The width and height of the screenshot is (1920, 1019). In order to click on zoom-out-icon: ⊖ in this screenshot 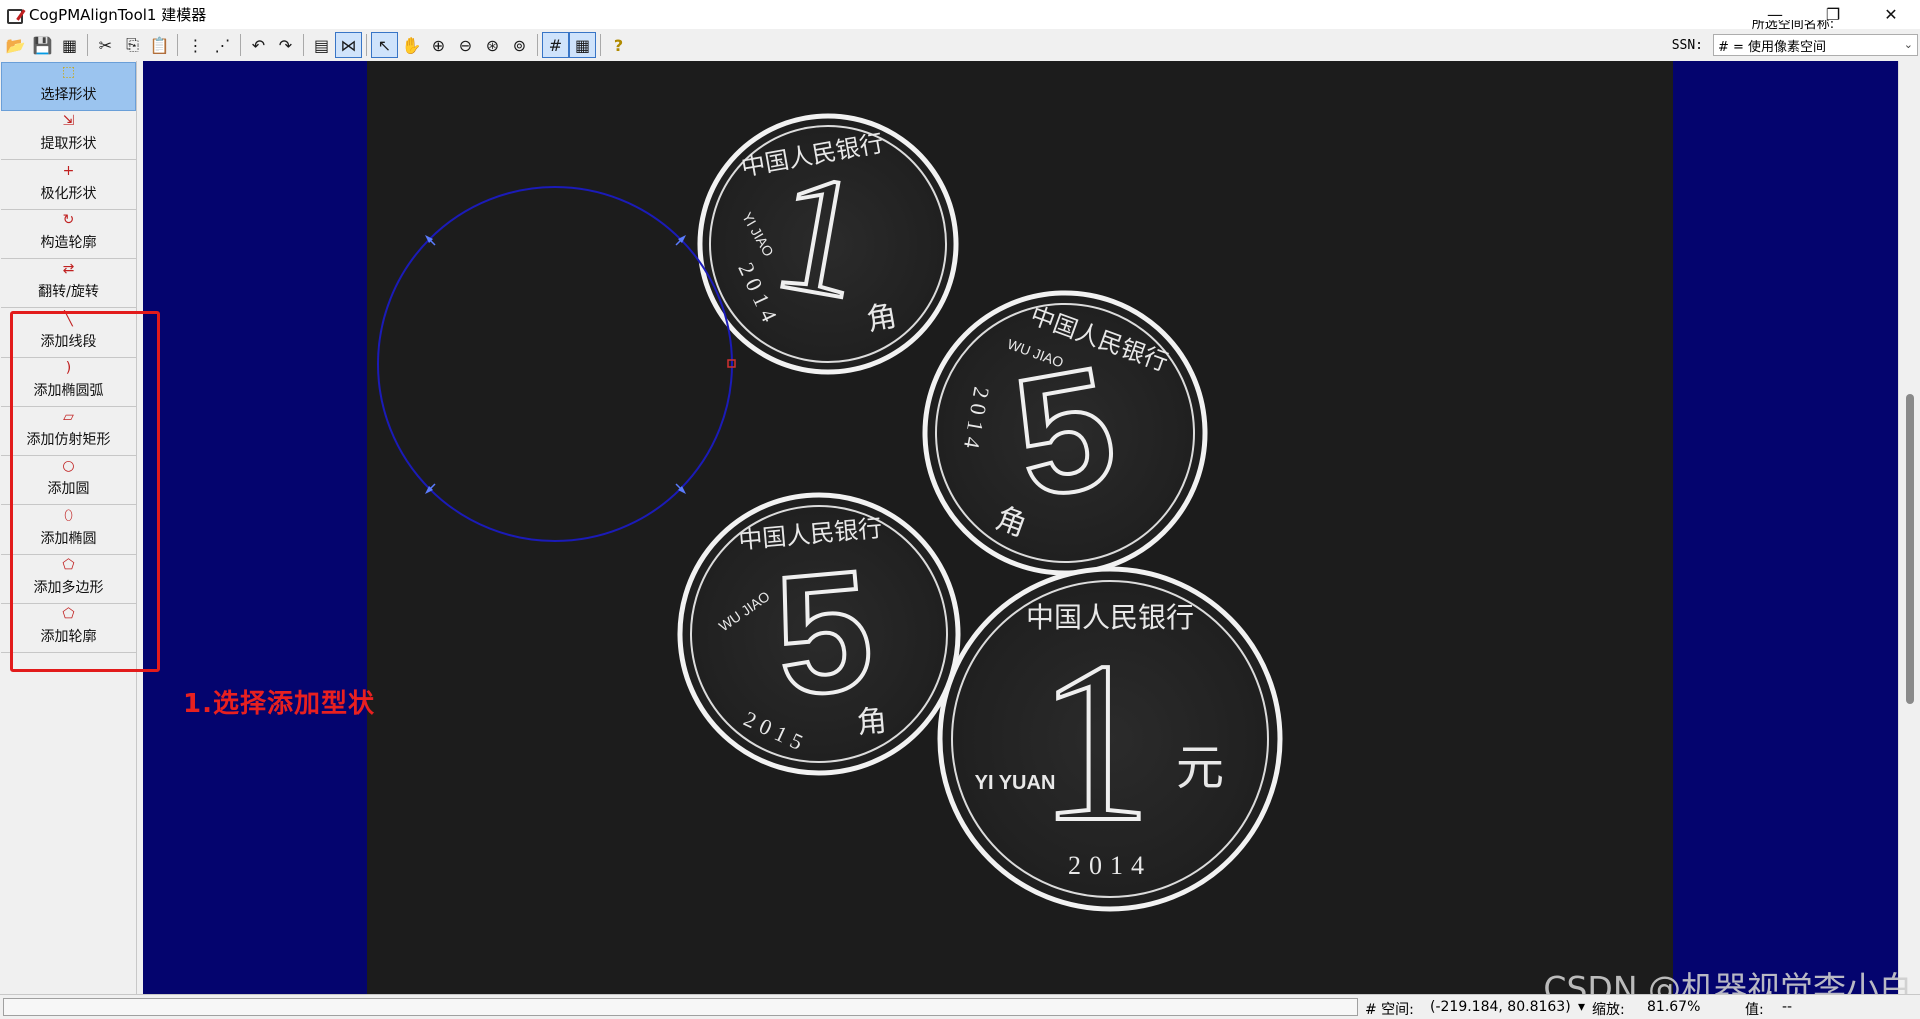, I will do `click(465, 45)`.